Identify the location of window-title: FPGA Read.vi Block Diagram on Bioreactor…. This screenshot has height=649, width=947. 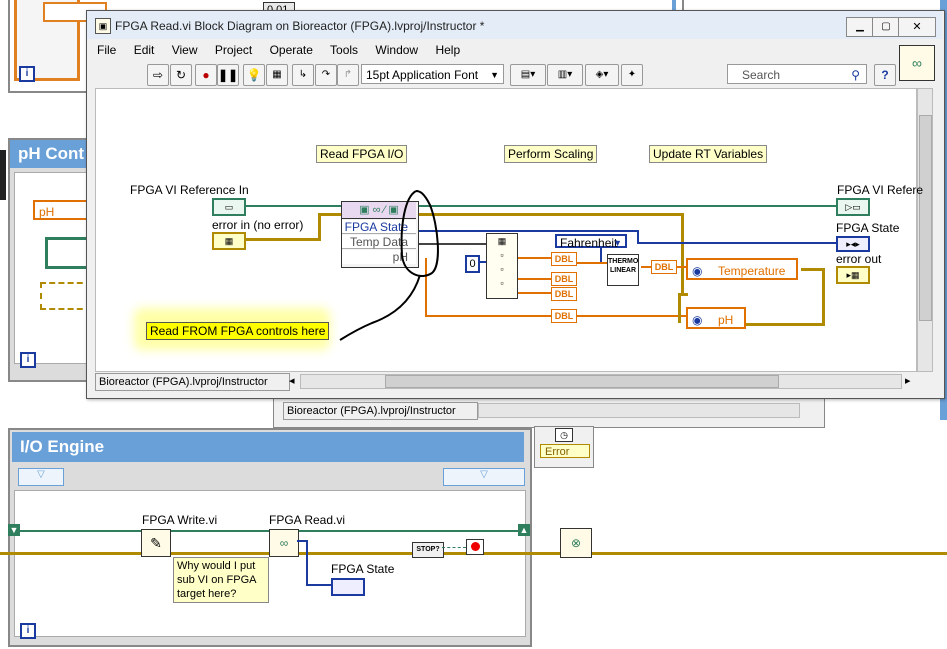
(300, 26).